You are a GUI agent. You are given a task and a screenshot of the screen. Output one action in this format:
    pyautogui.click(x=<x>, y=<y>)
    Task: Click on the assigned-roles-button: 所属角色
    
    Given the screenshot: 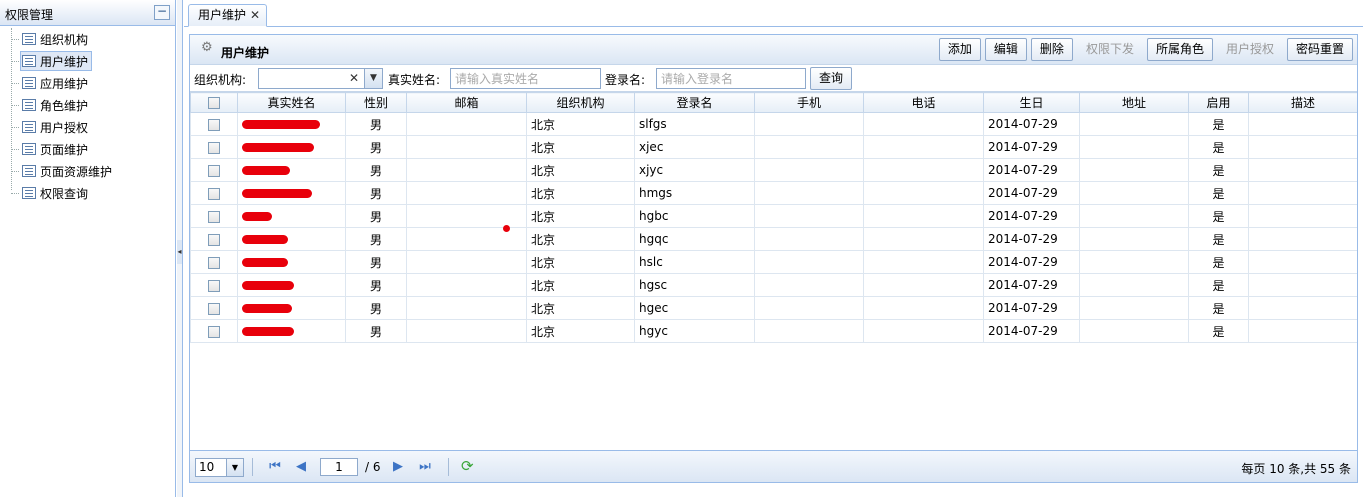 What is the action you would take?
    pyautogui.click(x=1179, y=49)
    